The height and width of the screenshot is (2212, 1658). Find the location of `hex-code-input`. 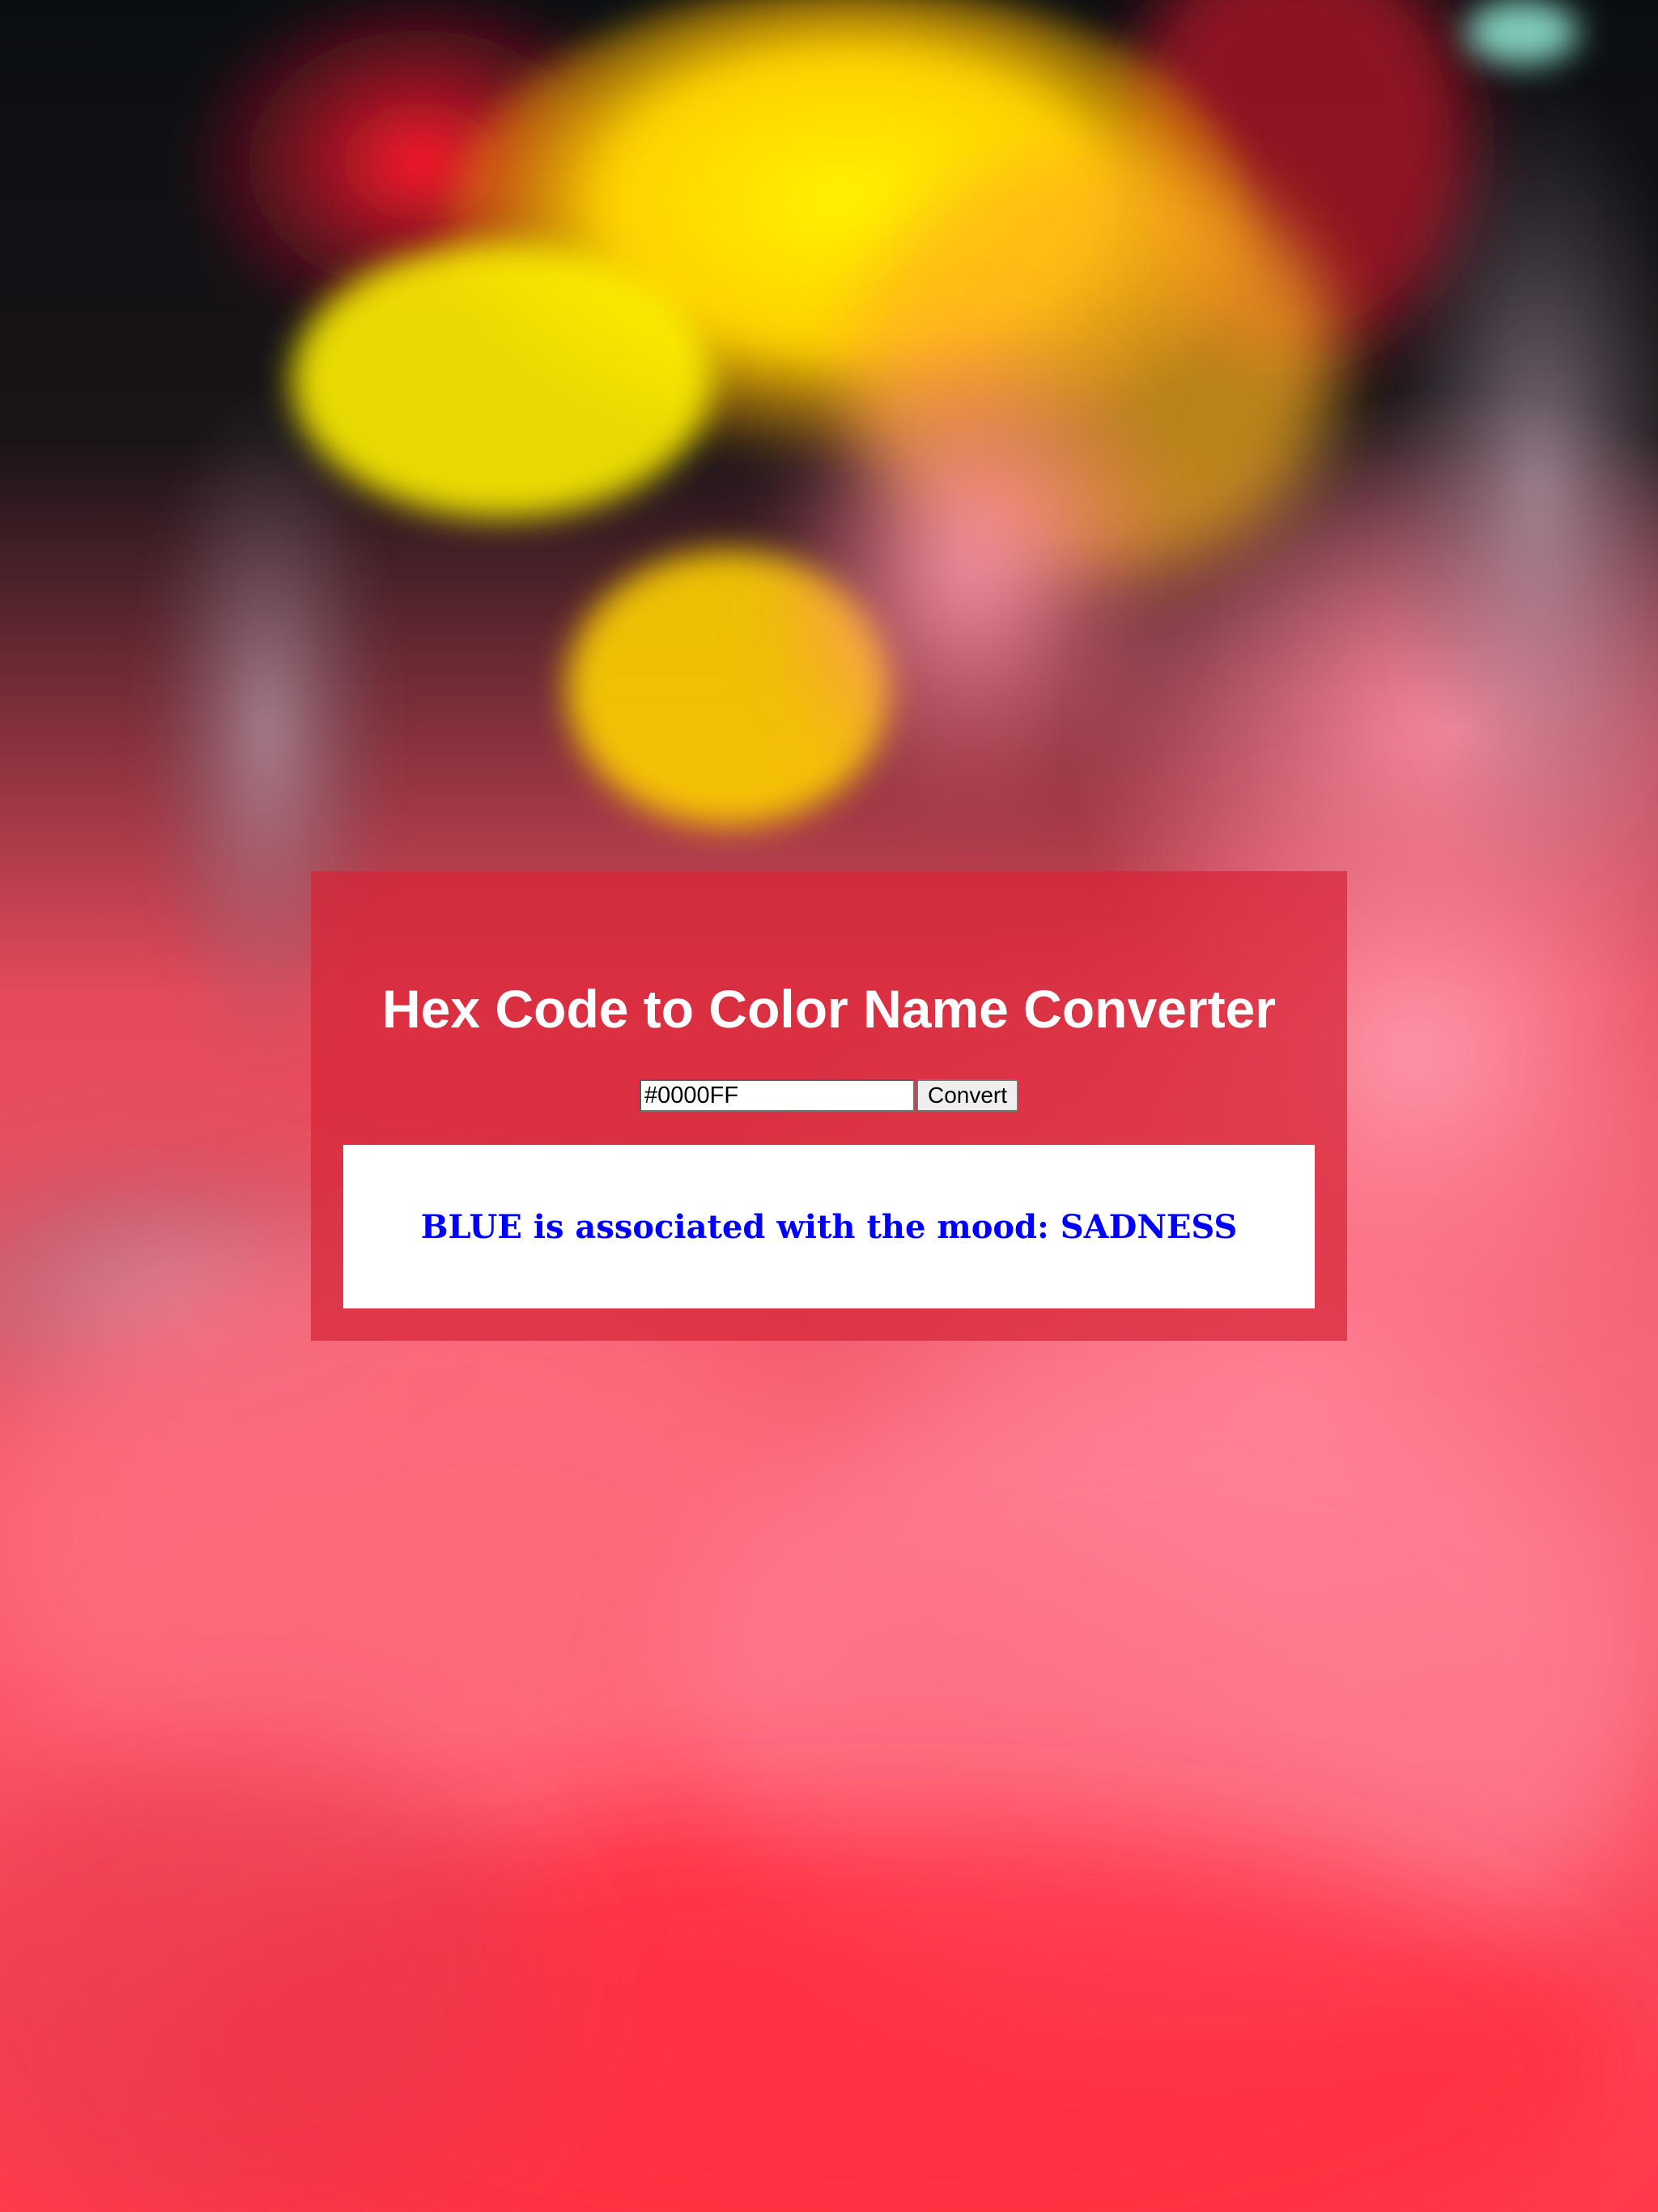

hex-code-input is located at coordinates (777, 1095).